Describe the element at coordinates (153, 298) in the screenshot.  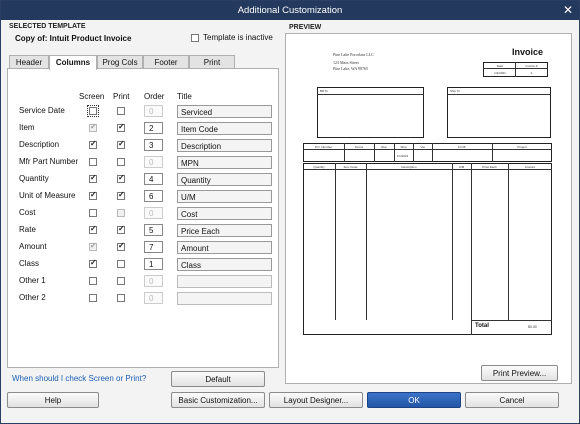
I see `order-field-other-2: 0` at that location.